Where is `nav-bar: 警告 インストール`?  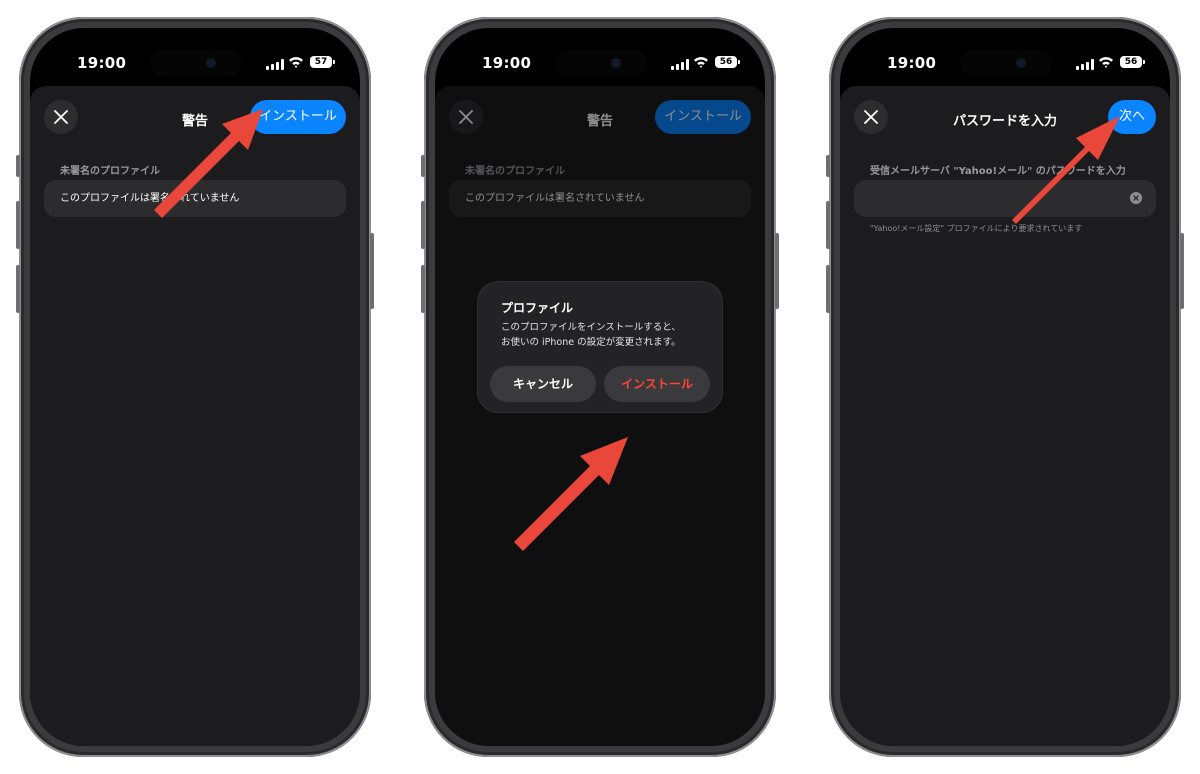 nav-bar: 警告 インストール is located at coordinates (195, 117).